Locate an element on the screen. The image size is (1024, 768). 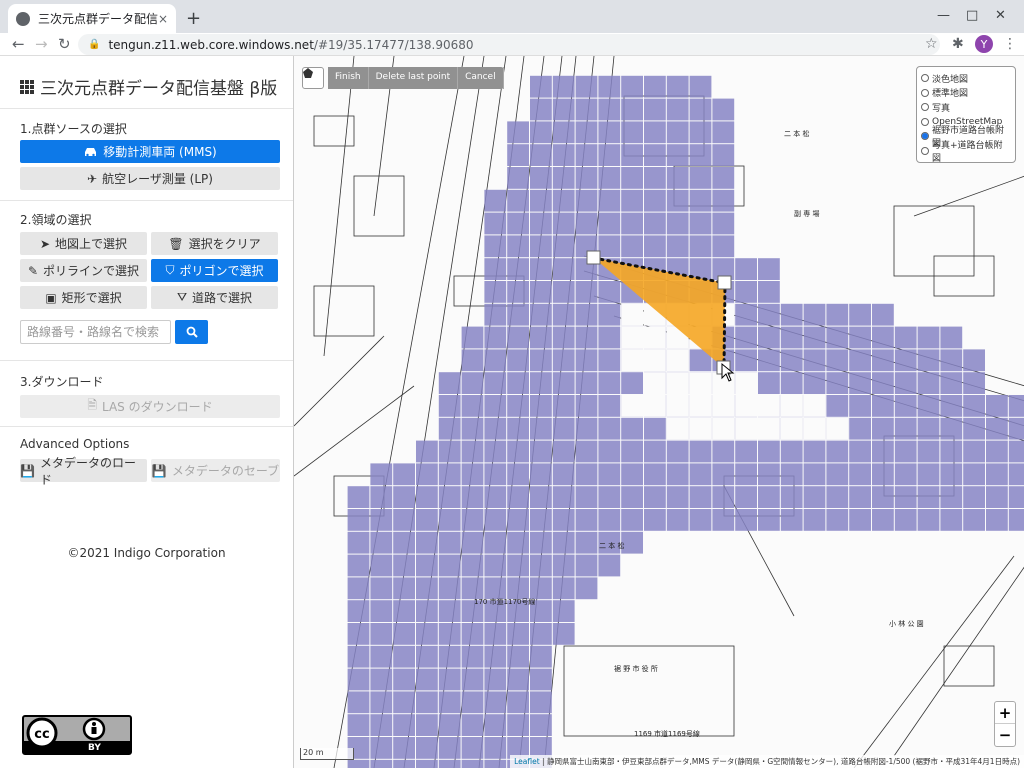
select-rect-button: ▣ 矩形で選択 is located at coordinates (83, 297).